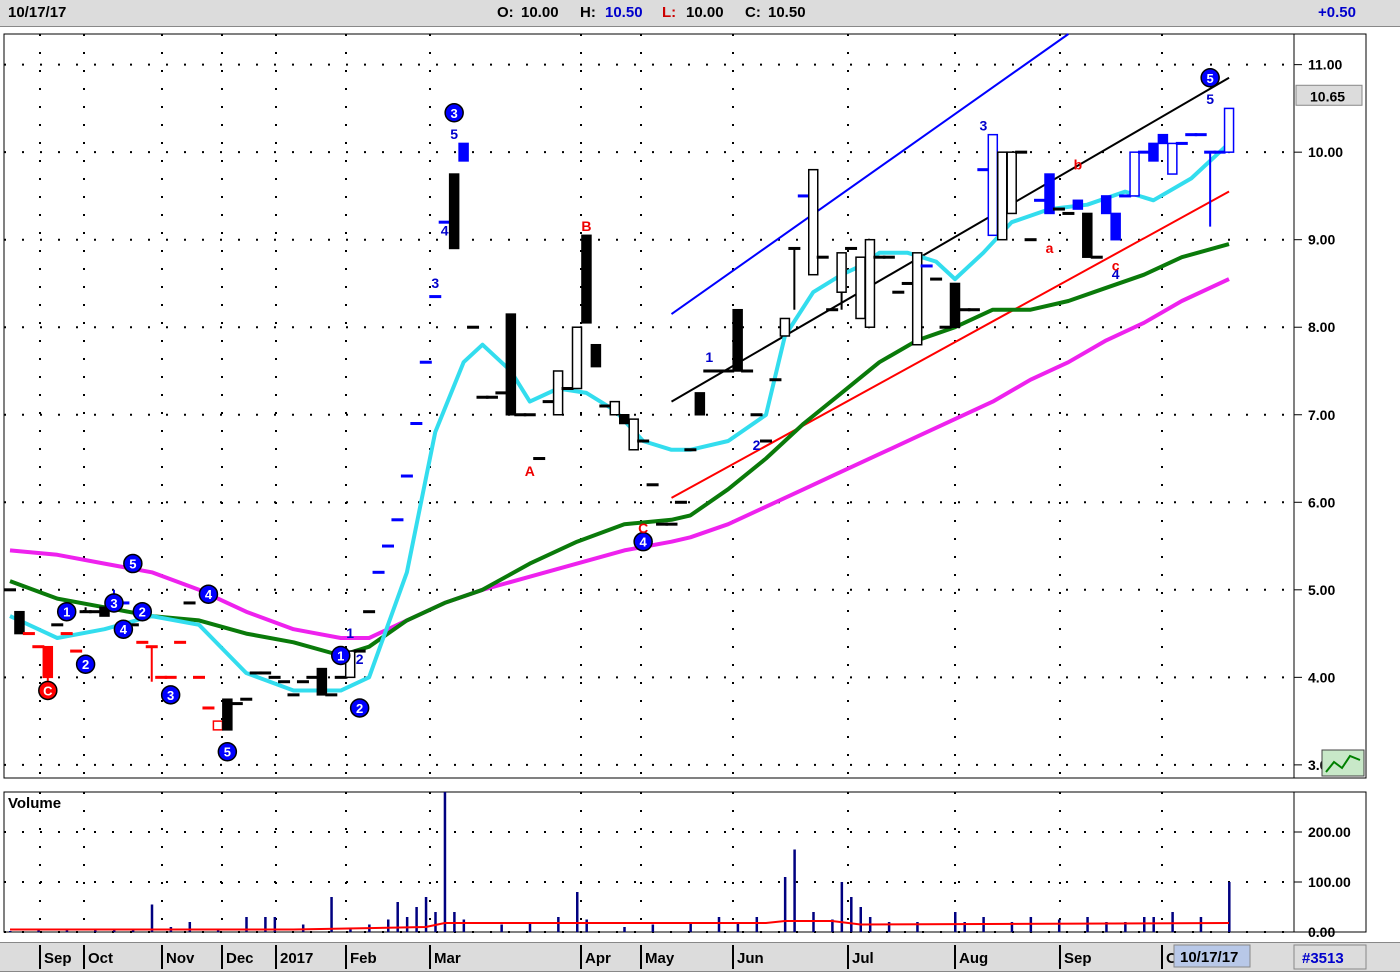 This screenshot has width=1400, height=972. What do you see at coordinates (1210, 78) in the screenshot?
I see `wave-label-number: 5` at bounding box center [1210, 78].